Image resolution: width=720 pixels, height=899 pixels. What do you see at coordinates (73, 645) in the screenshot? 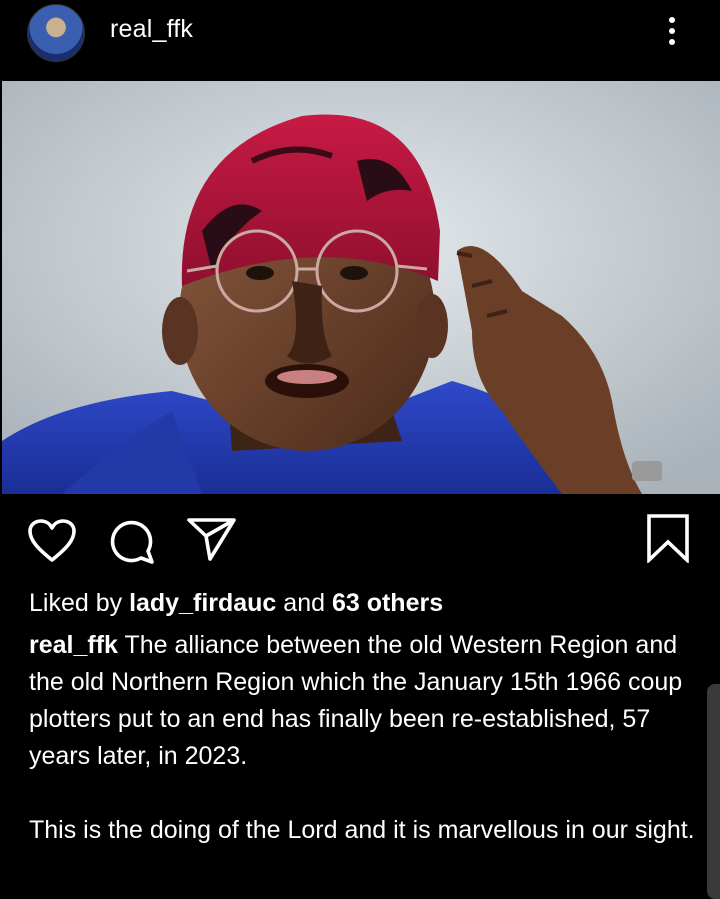
I see `caption-username: real_ffk` at bounding box center [73, 645].